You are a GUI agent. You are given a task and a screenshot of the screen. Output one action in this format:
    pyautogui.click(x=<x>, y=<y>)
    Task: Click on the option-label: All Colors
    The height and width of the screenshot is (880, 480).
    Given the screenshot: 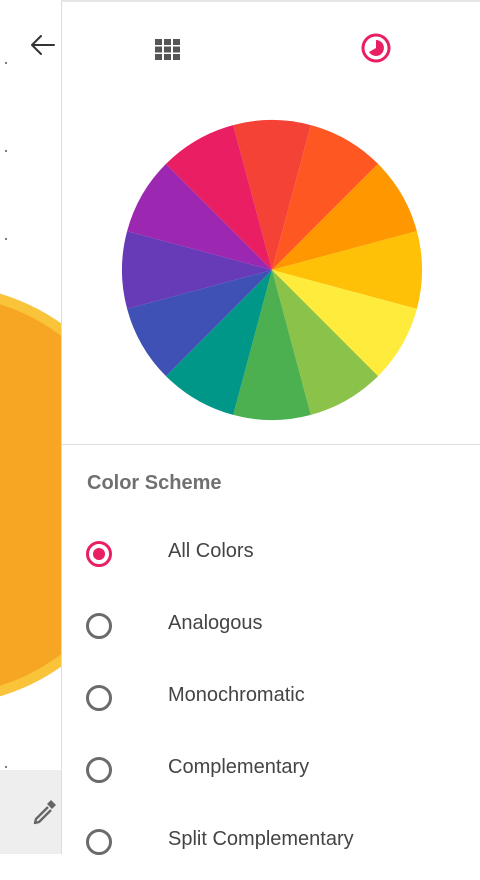 What is the action you would take?
    pyautogui.click(x=211, y=551)
    